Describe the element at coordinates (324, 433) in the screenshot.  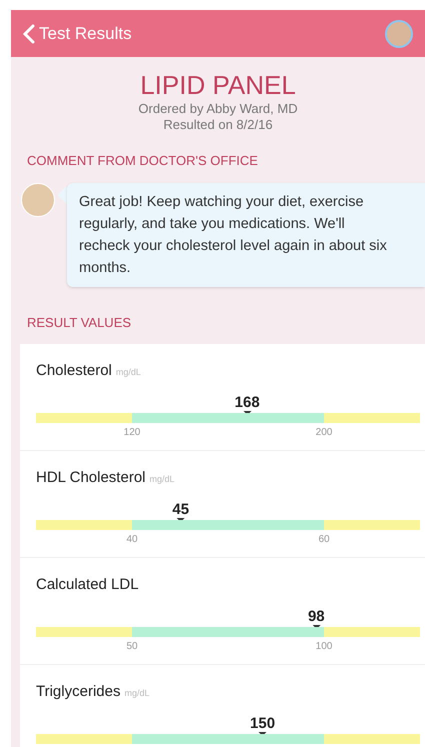
I see `range-high: 200` at that location.